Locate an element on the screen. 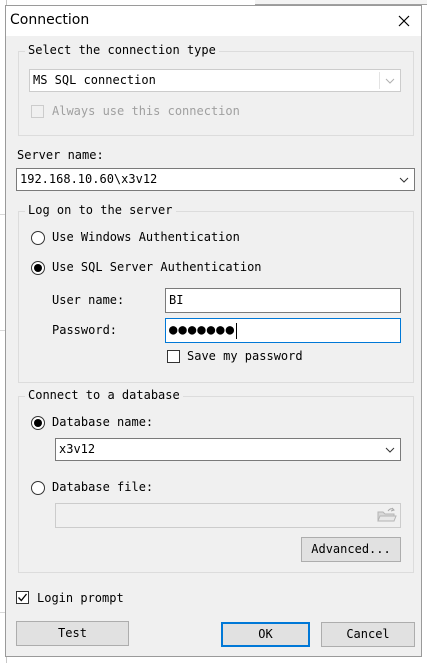 The image size is (427, 663). test-button: Test is located at coordinates (72, 633).